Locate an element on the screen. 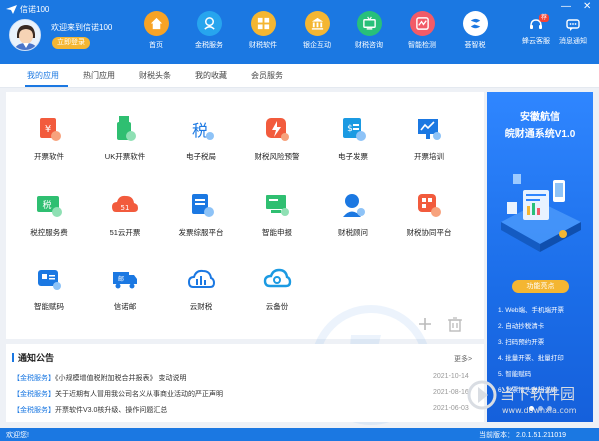 The width and height of the screenshot is (599, 441). nav-consulting: 财税咨询 is located at coordinates (369, 33).